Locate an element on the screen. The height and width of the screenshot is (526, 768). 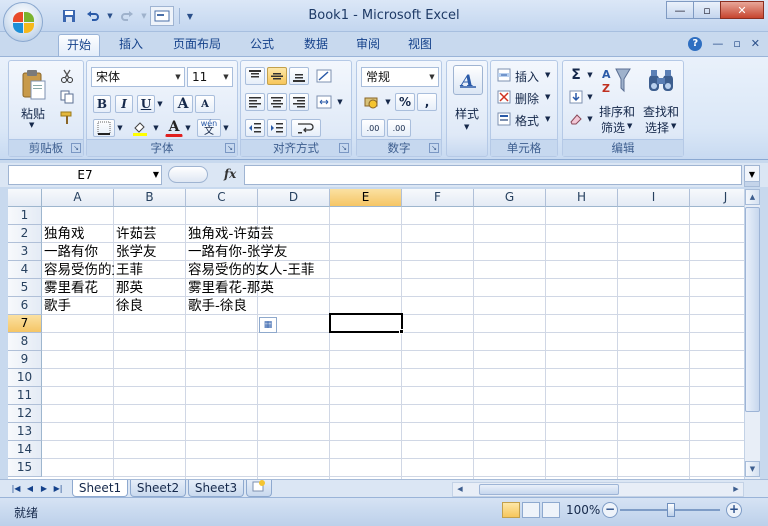
insert-function-button: fx is located at coordinates (230, 174).